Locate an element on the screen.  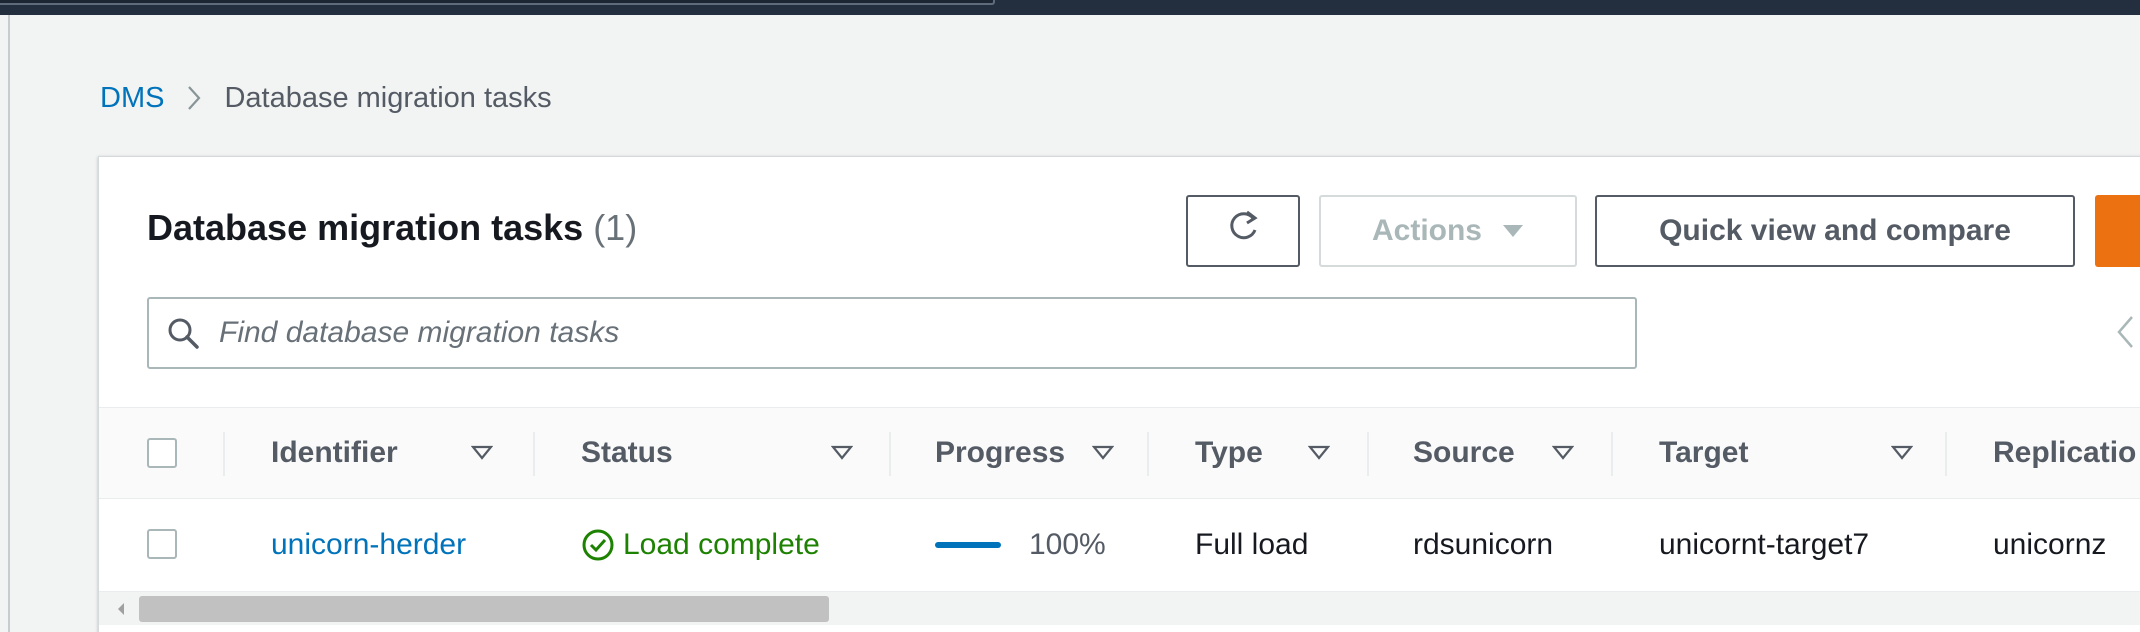
quick-view-label: Quick view and compare is located at coordinates (1835, 230).